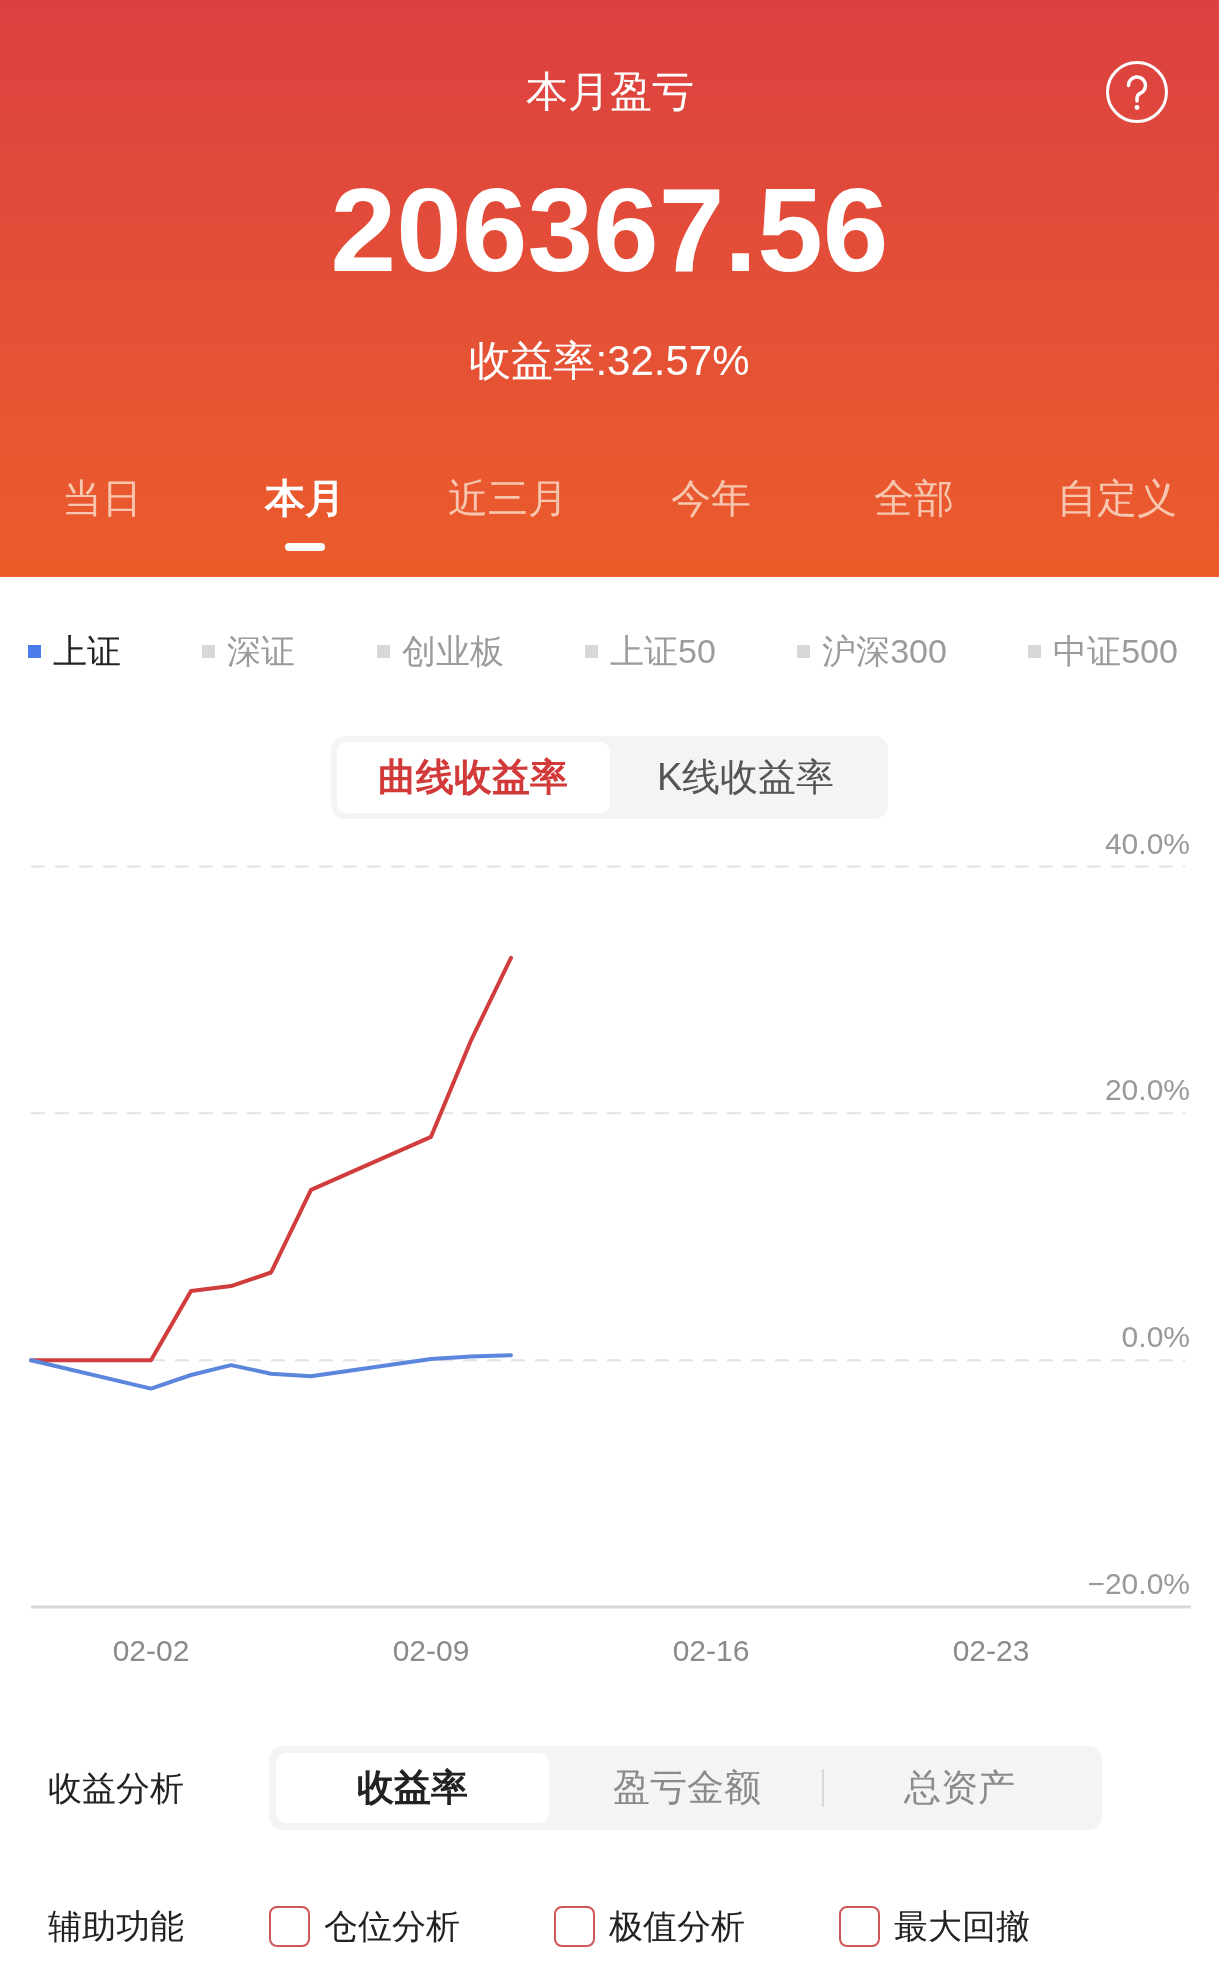 Image resolution: width=1219 pixels, height=1971 pixels. What do you see at coordinates (1117, 498) in the screenshot?
I see `period-tab: 自定义` at bounding box center [1117, 498].